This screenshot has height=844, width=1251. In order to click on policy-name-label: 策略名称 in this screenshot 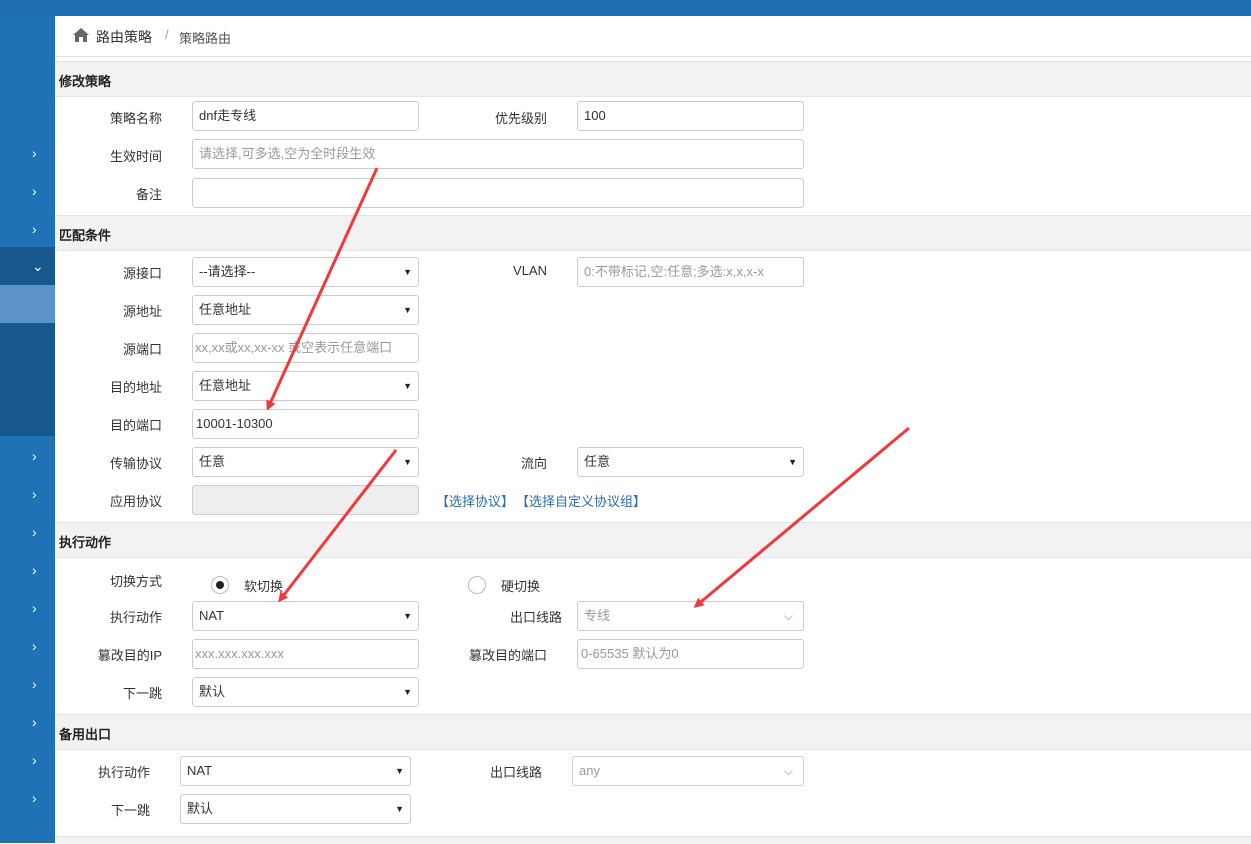, I will do `click(135, 118)`.